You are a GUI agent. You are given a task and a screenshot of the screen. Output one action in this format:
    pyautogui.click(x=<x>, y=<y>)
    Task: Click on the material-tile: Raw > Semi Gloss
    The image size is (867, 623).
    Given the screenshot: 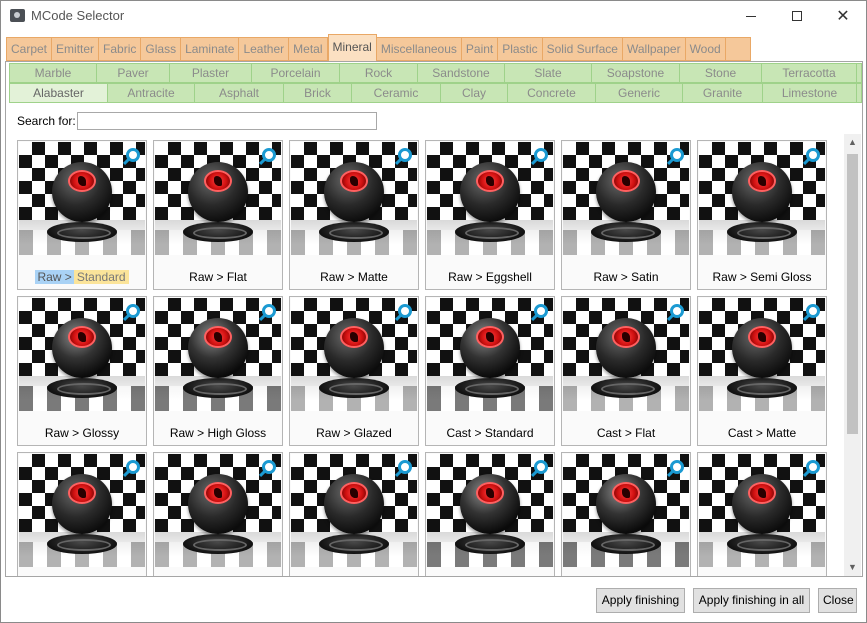 What is the action you would take?
    pyautogui.click(x=762, y=215)
    